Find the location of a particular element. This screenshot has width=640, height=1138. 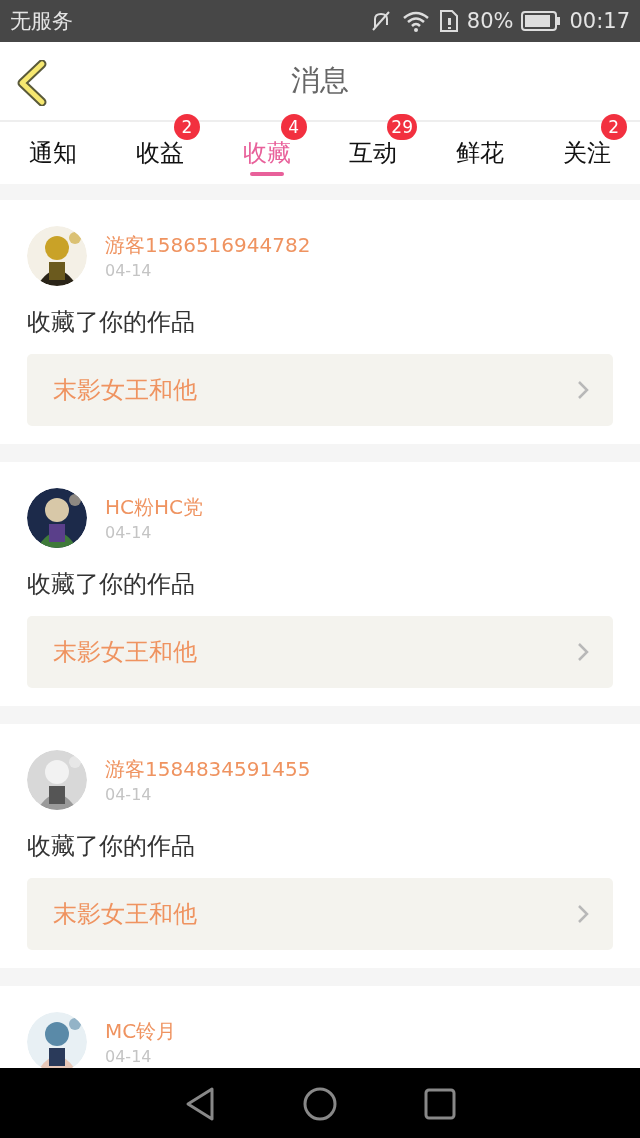

user-name: 游客1584834591455 is located at coordinates (208, 769).